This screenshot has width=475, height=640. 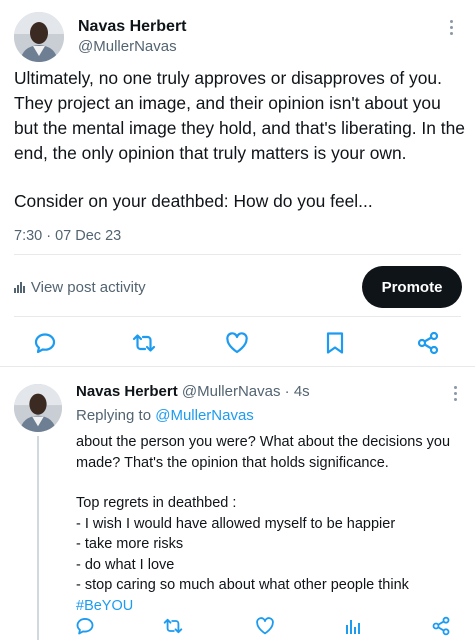 I want to click on reply-time: · 4s, so click(x=297, y=391).